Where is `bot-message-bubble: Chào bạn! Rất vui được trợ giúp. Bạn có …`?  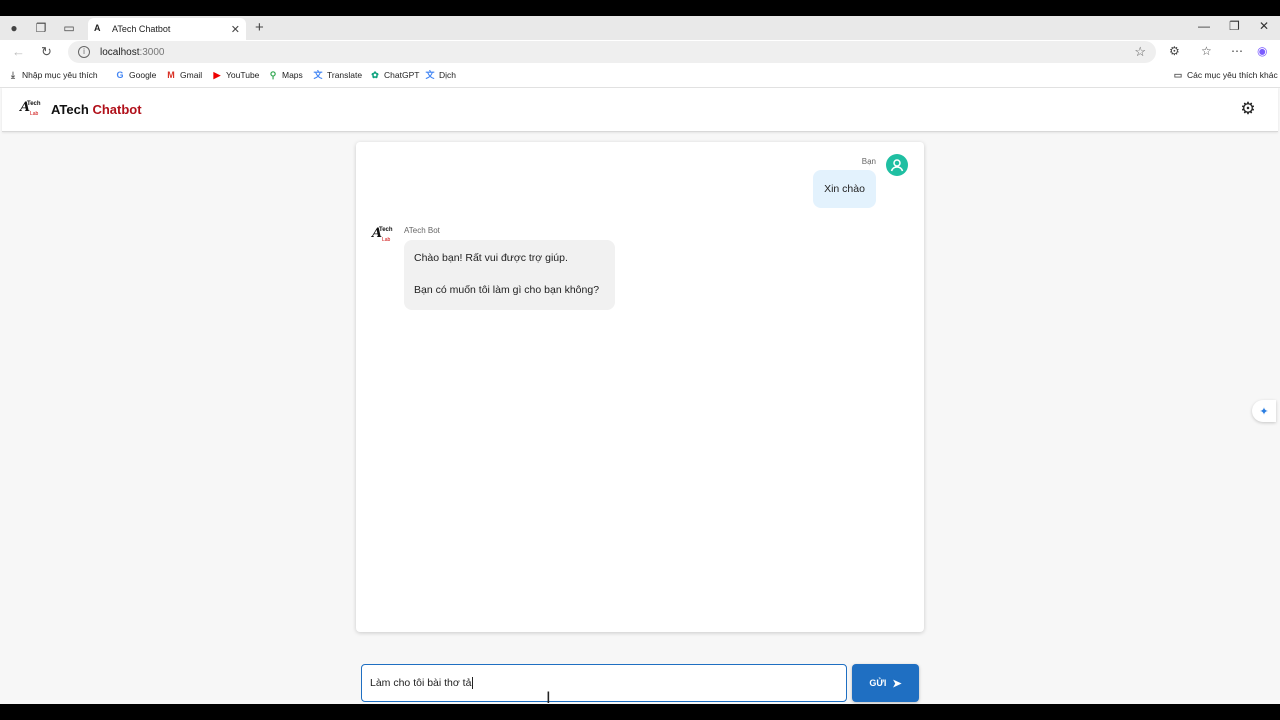 bot-message-bubble: Chào bạn! Rất vui được trợ giúp. Bạn có … is located at coordinates (509, 275).